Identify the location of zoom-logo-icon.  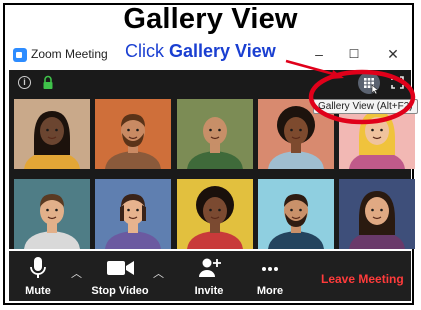
(20, 55).